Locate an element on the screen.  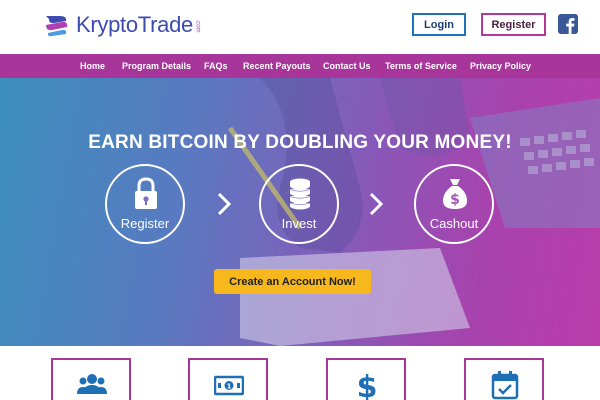
step-register: Register is located at coordinates (145, 204).